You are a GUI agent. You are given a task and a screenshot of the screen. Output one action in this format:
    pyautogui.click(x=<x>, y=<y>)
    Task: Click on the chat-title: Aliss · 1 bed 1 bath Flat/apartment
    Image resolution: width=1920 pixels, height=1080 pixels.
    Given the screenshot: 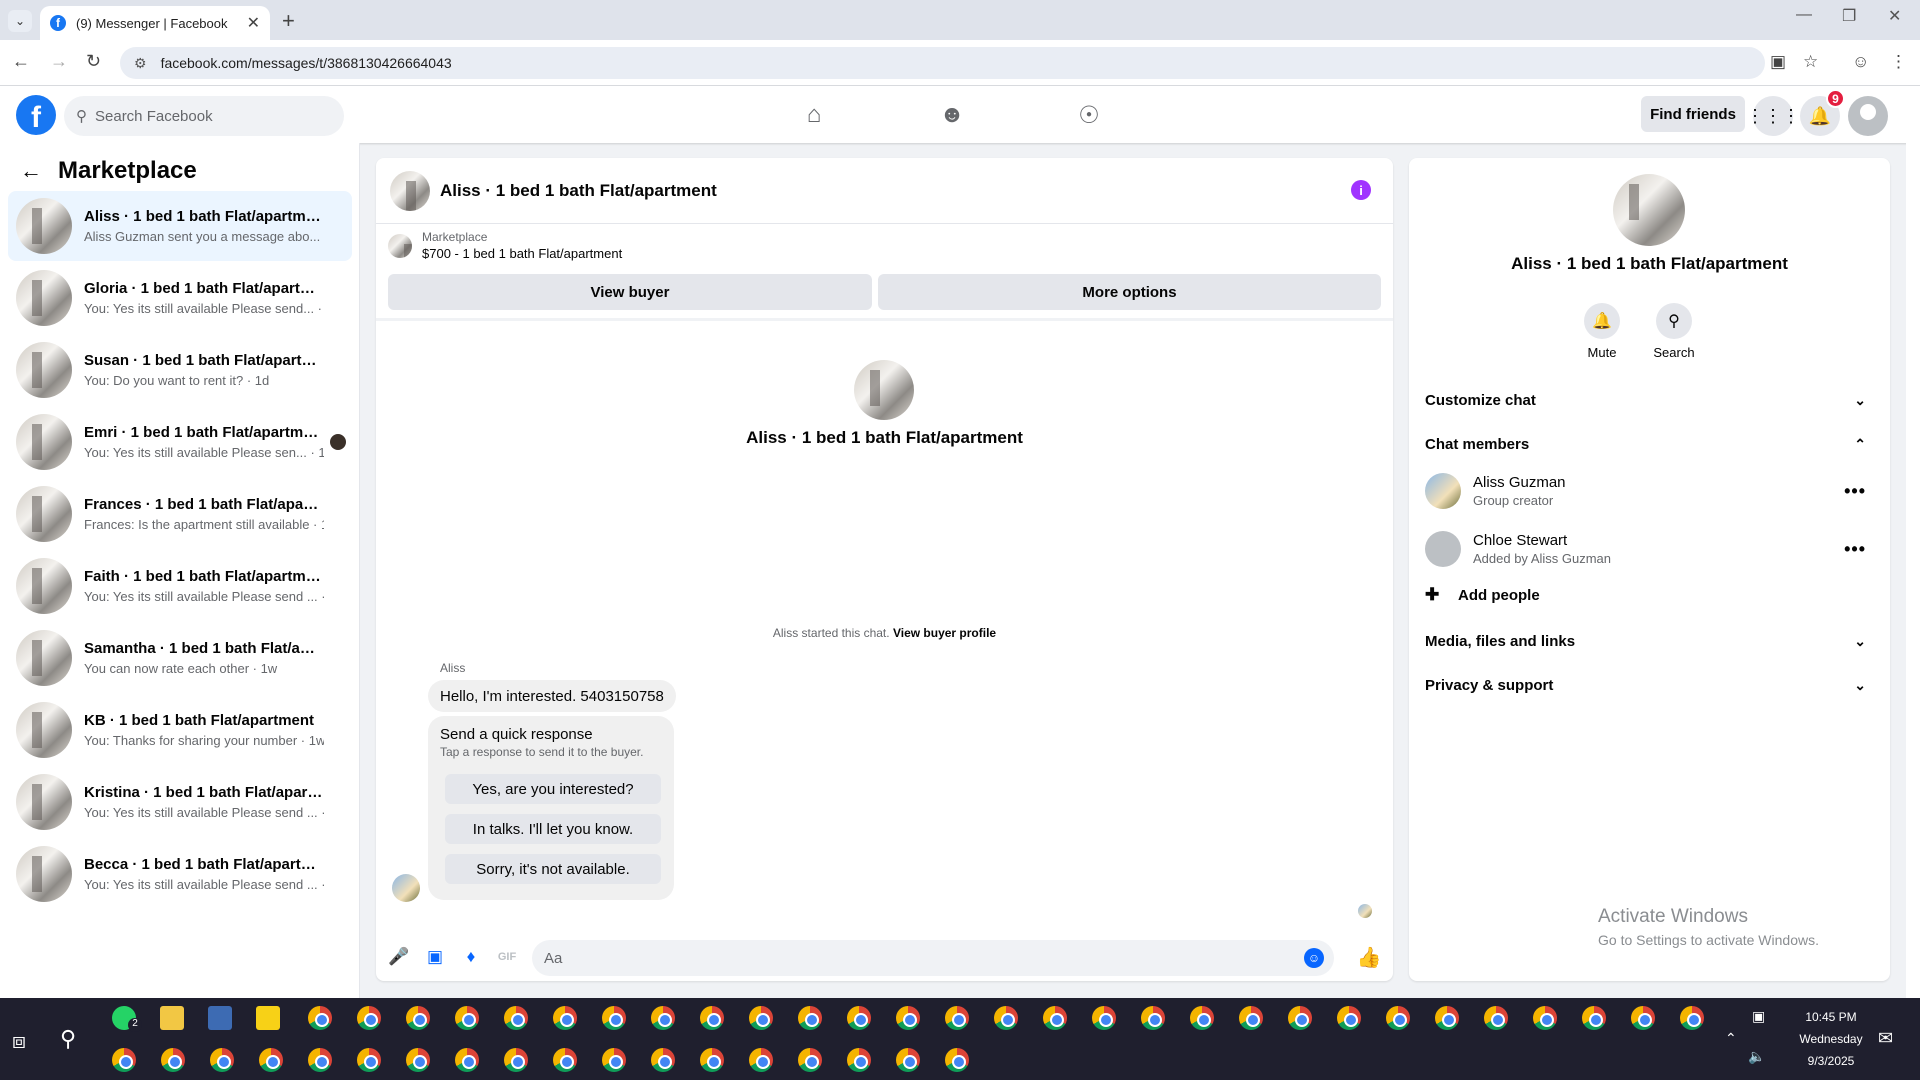 What is the action you would take?
    pyautogui.click(x=578, y=191)
    